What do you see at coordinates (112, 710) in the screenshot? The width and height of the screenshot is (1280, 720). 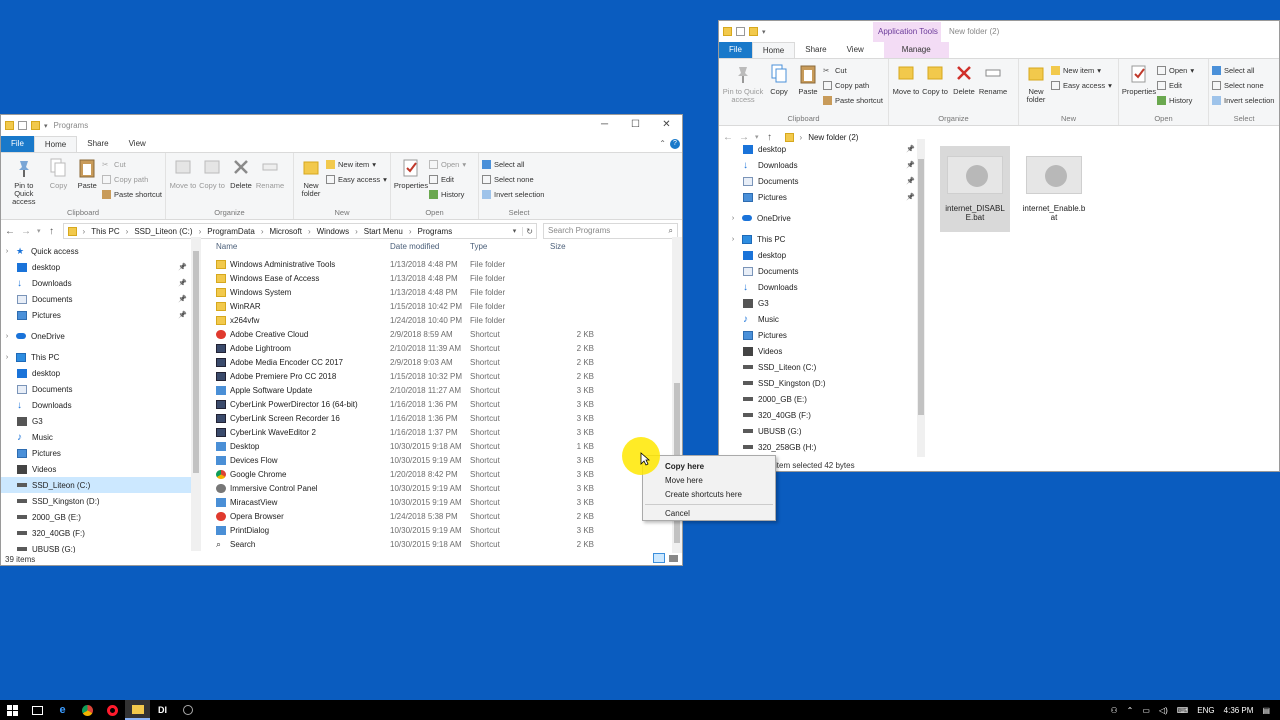 I see `taskbar-opera` at bounding box center [112, 710].